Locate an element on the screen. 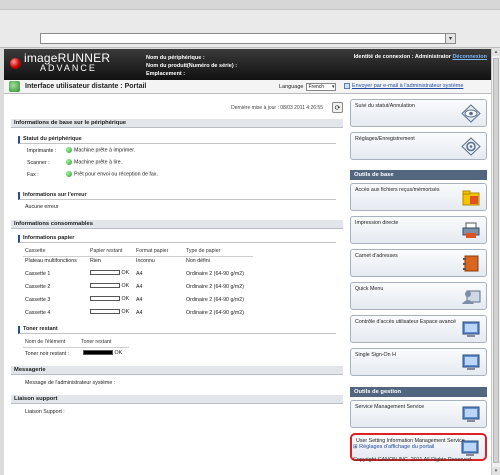  toner-value: OK is located at coordinates (102, 353).